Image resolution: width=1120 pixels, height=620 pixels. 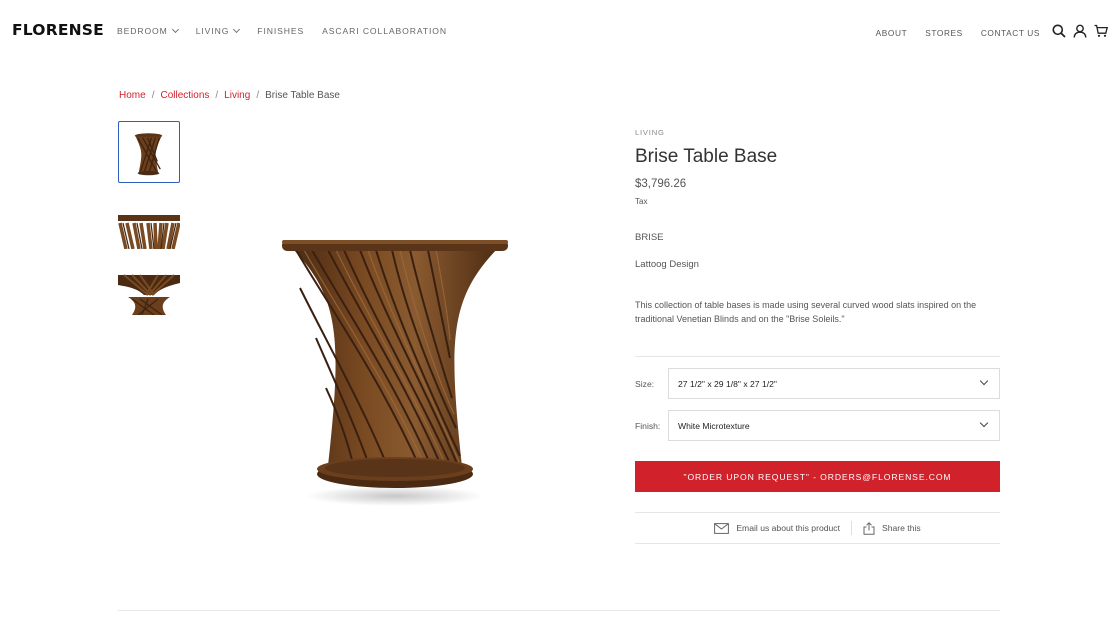 What do you see at coordinates (559, 610) in the screenshot?
I see `footer-divider` at bounding box center [559, 610].